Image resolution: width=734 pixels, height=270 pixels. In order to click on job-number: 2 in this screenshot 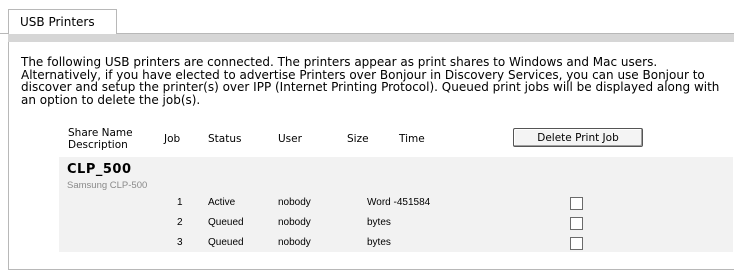, I will do `click(180, 222)`.